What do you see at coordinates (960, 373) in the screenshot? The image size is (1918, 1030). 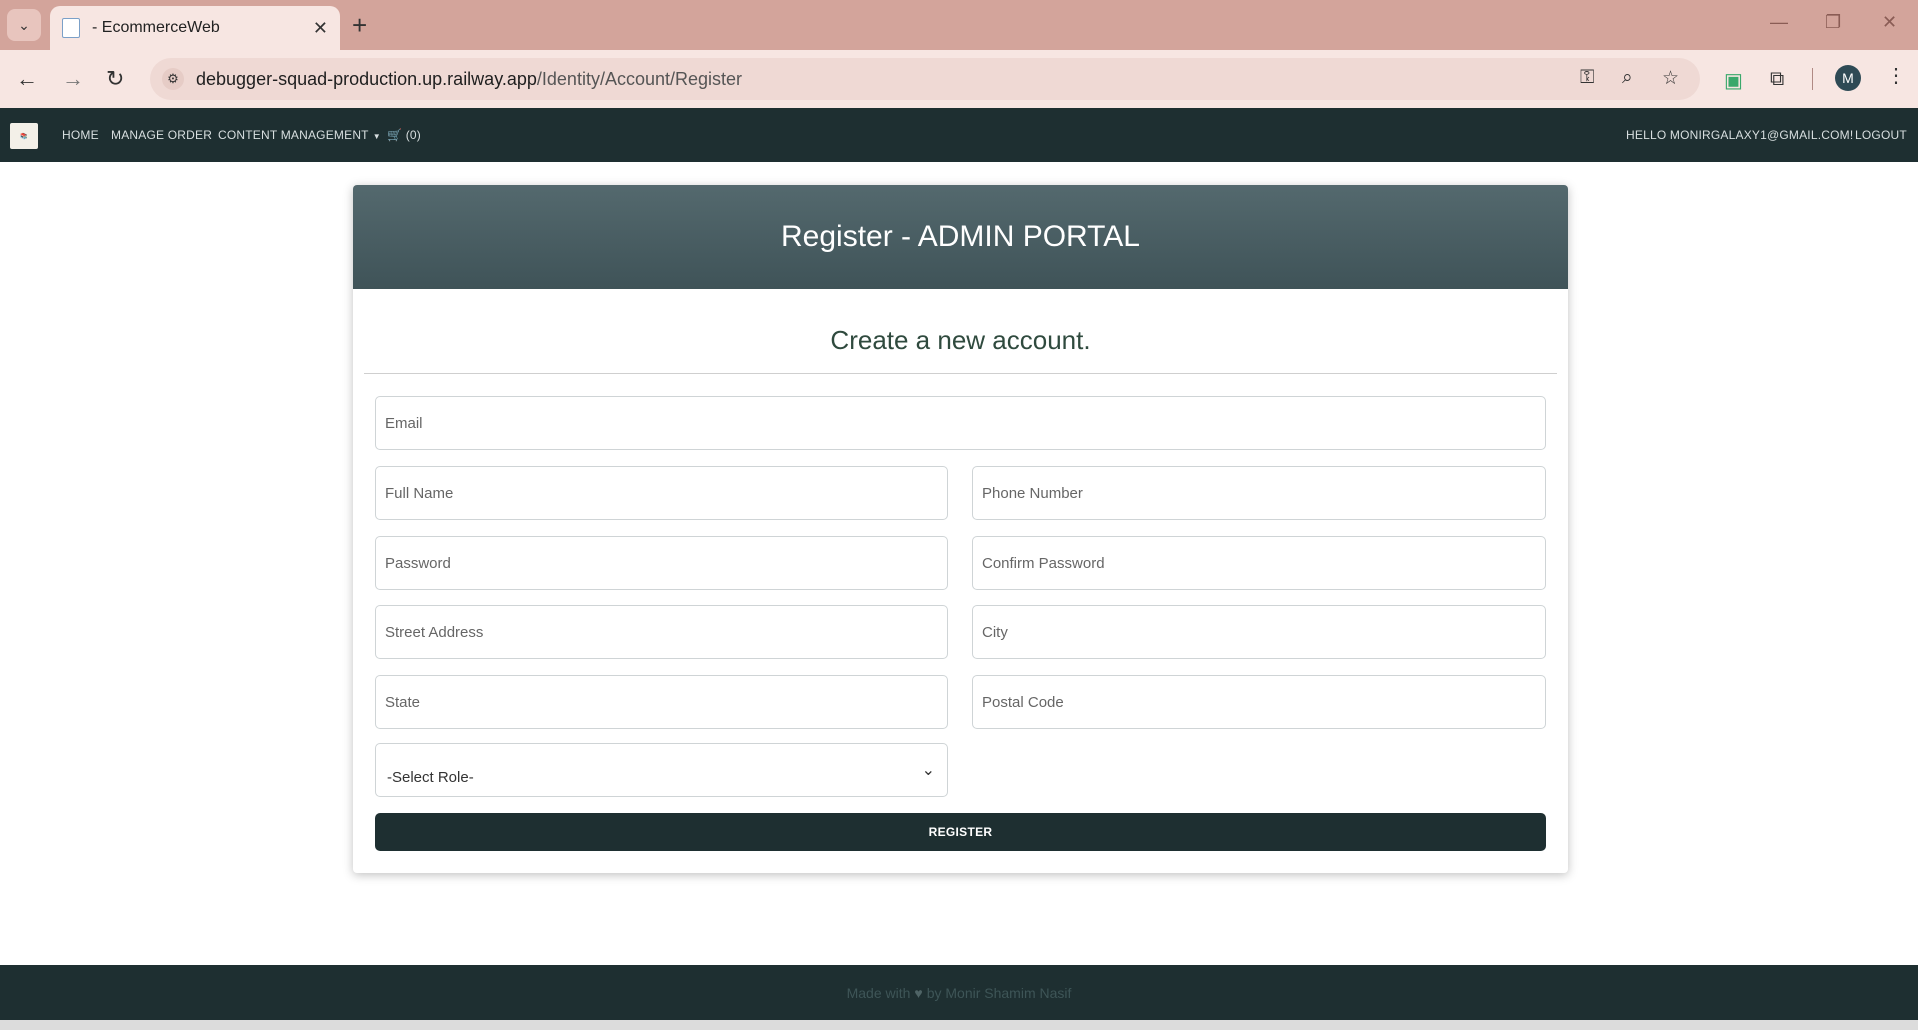 I see `divider` at bounding box center [960, 373].